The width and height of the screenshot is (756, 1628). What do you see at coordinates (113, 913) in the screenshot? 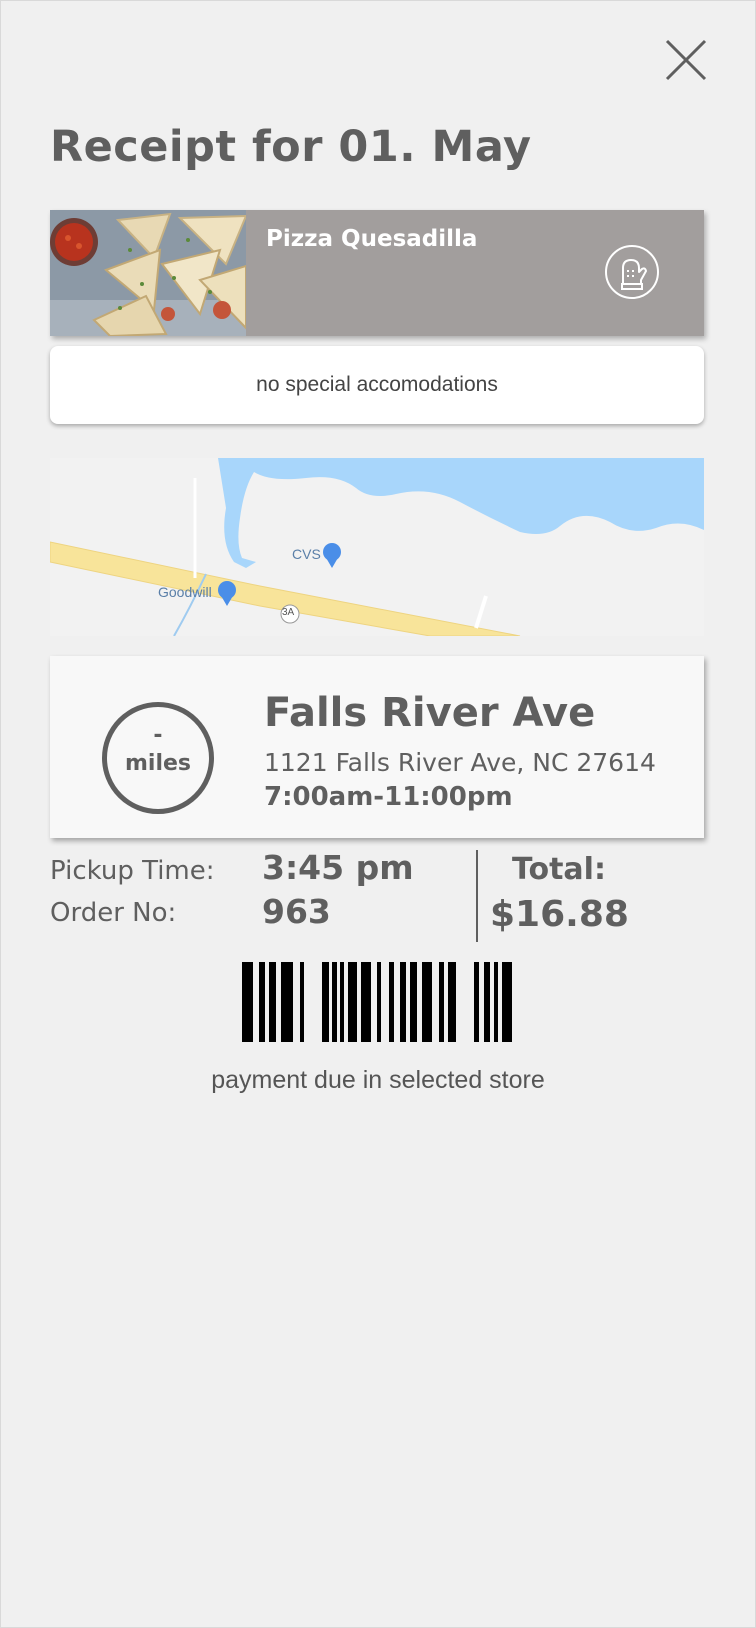
I see `order-number-label: Order No:` at bounding box center [113, 913].